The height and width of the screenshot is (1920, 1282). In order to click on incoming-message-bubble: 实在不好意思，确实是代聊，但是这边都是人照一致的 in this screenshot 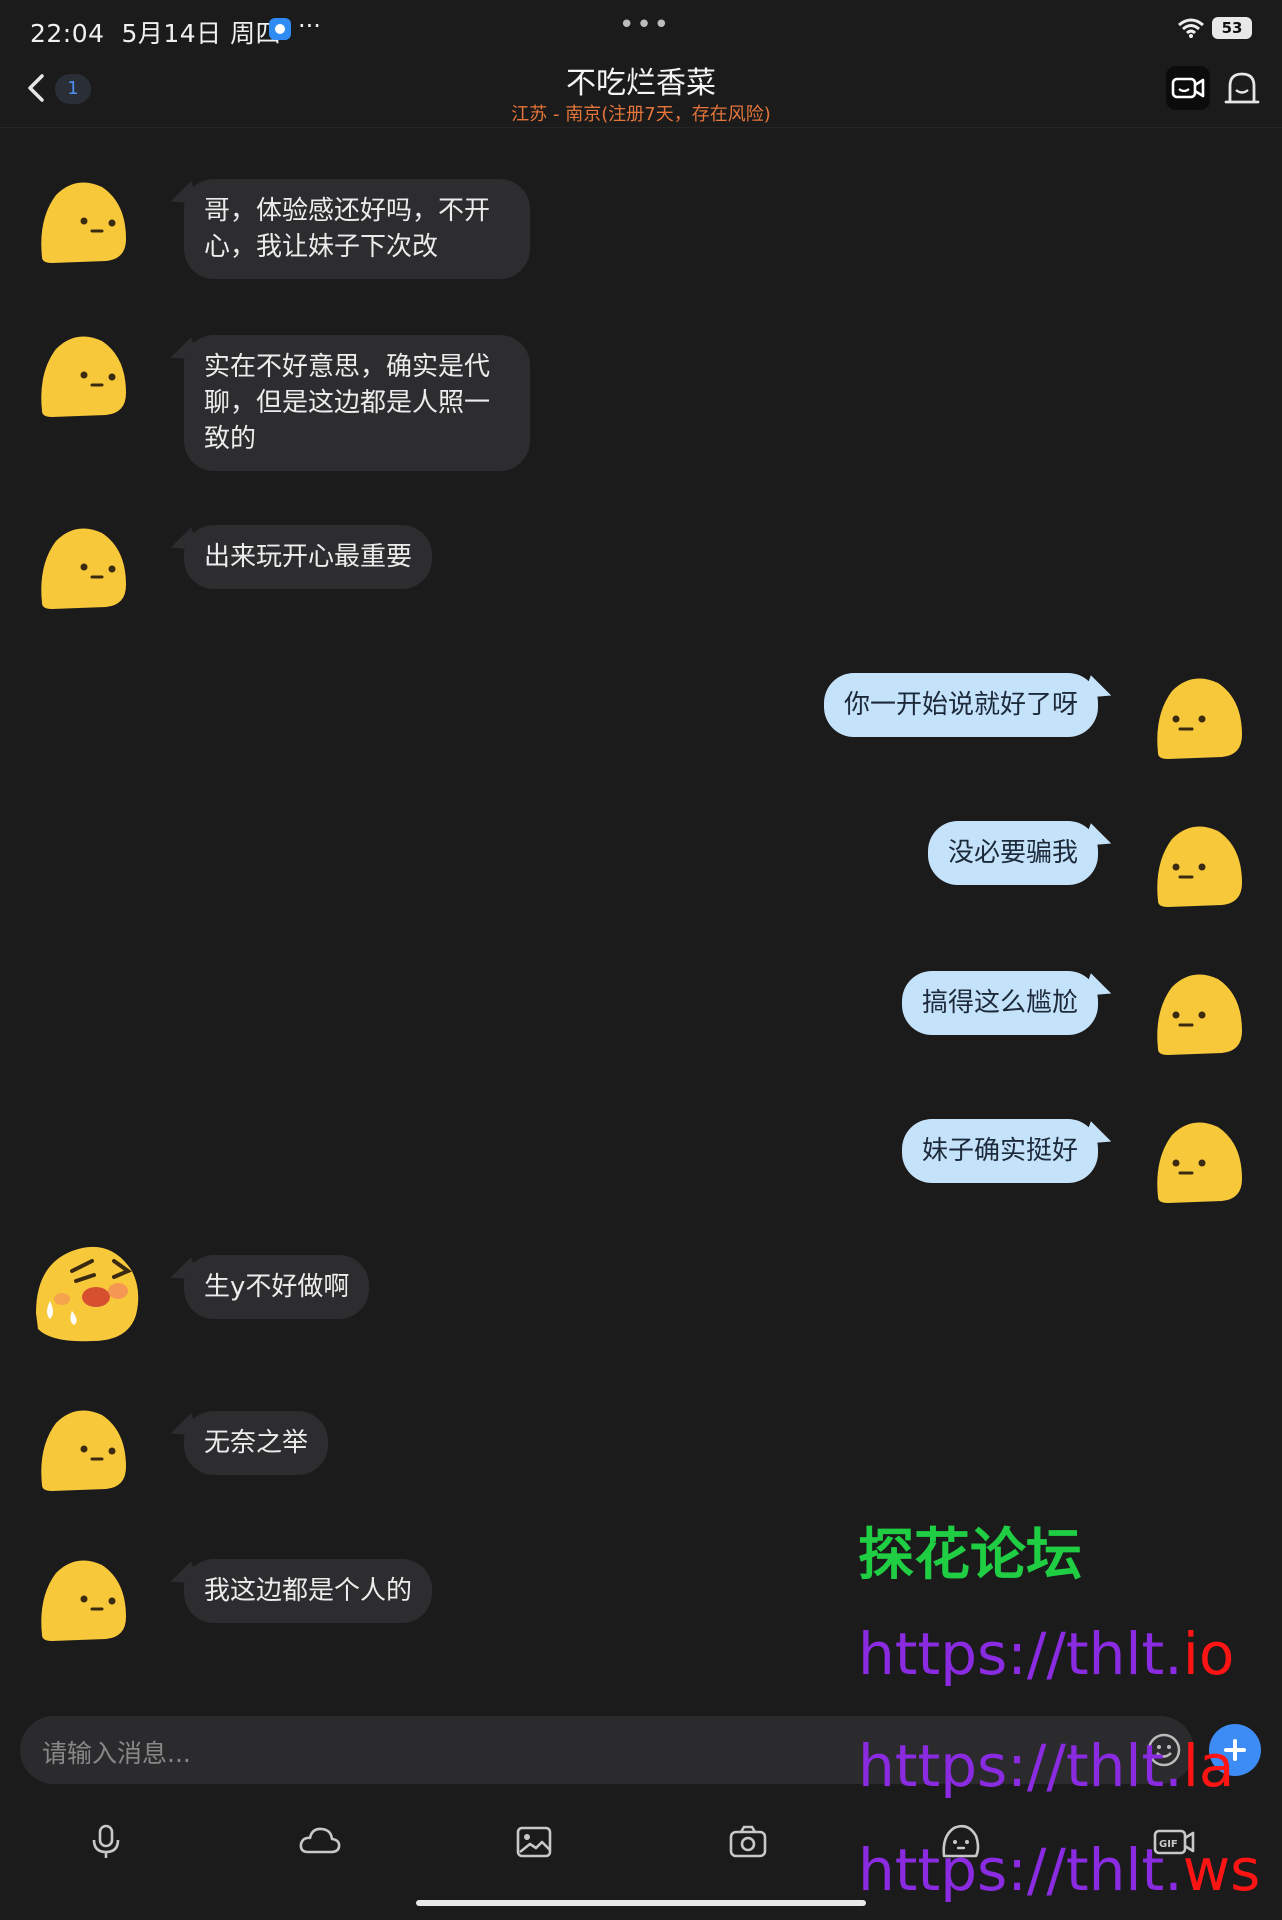, I will do `click(357, 403)`.